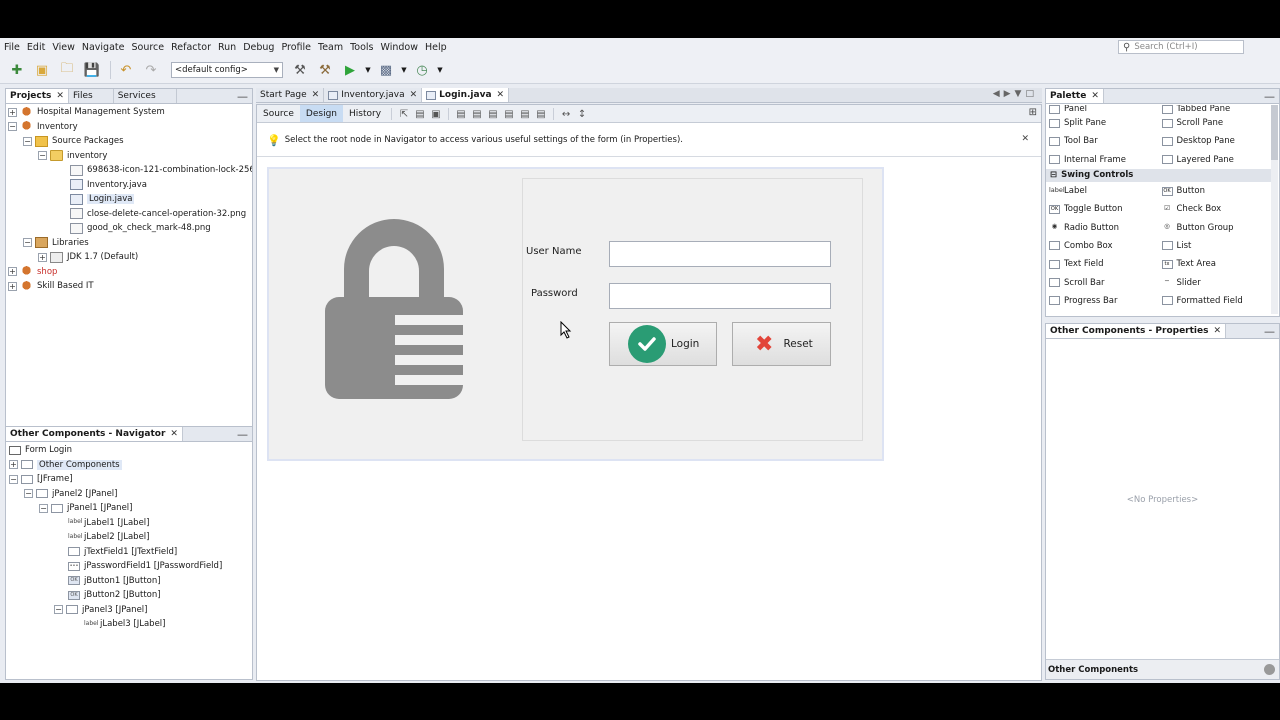  I want to click on nav-node: label jLabel1 [JLabel], so click(129, 523).